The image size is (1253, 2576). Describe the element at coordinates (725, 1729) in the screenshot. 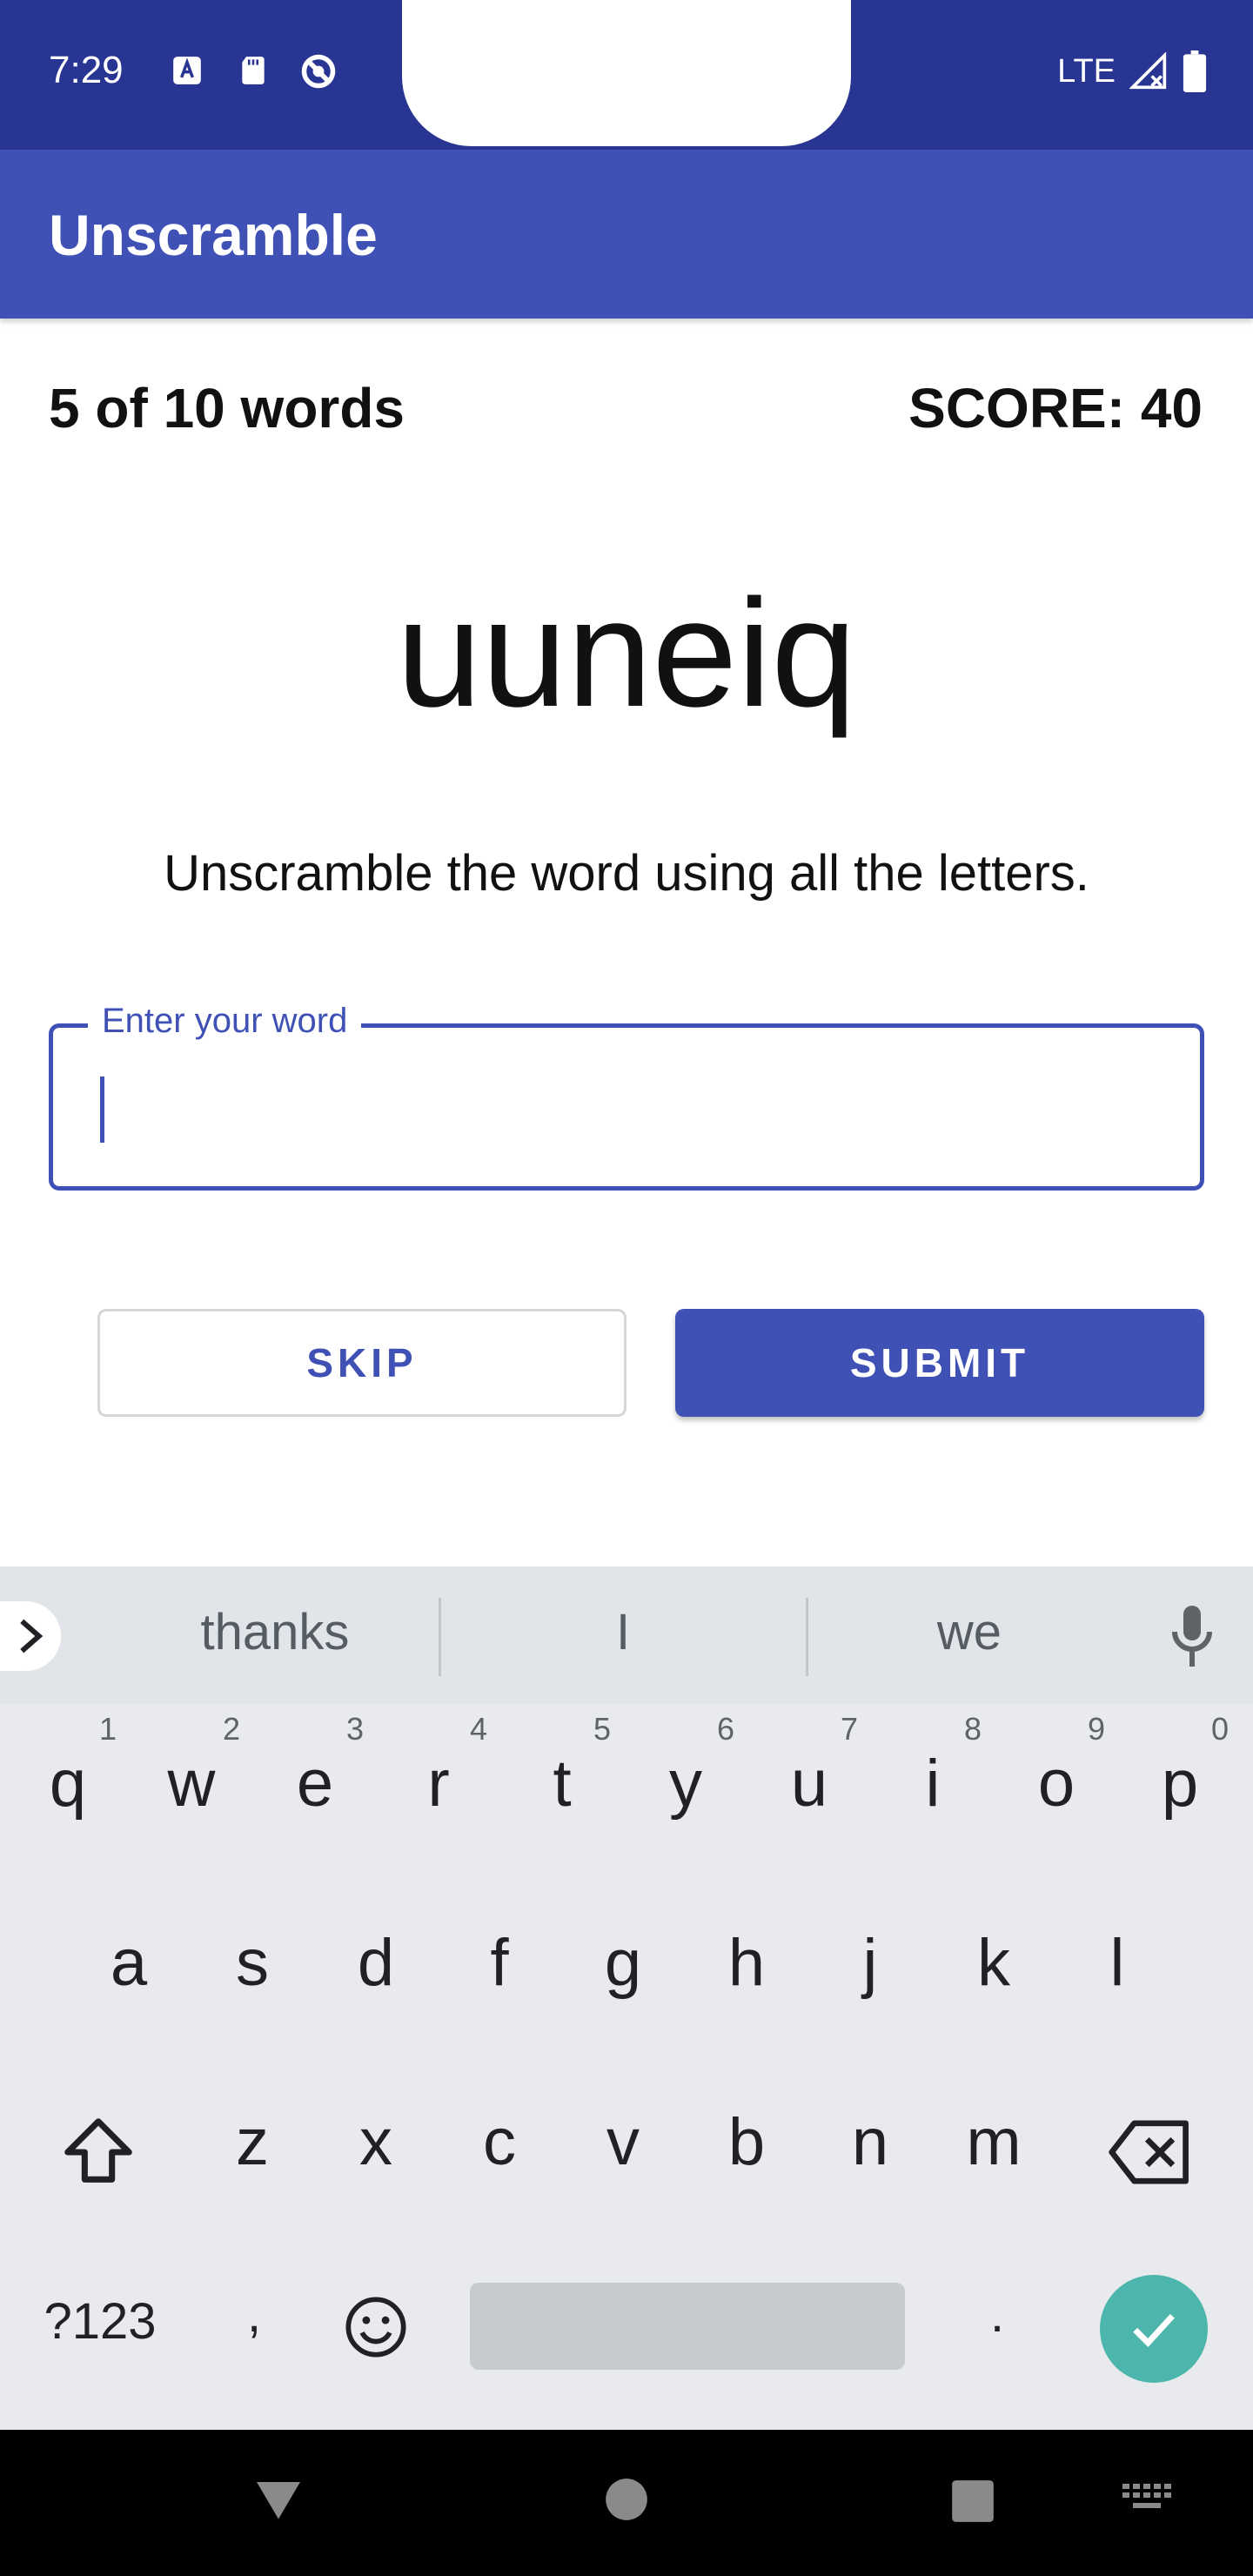

I see `key-hint: 6` at that location.